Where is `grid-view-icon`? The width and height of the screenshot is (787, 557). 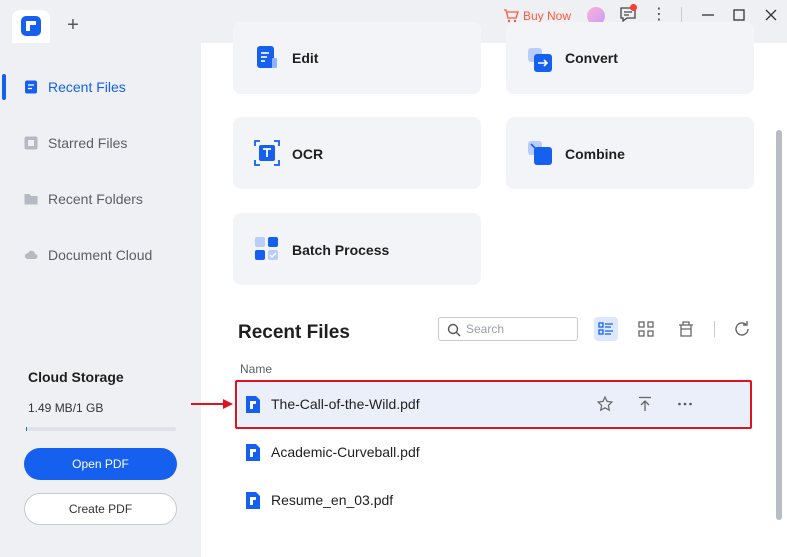
grid-view-icon is located at coordinates (646, 329).